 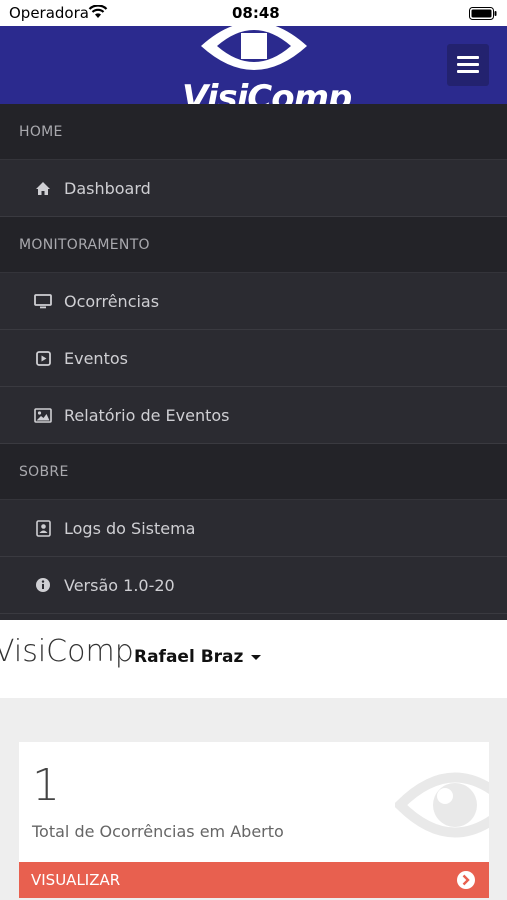 I want to click on nav-item-versao: Versão 1.0-20, so click(x=253, y=585).